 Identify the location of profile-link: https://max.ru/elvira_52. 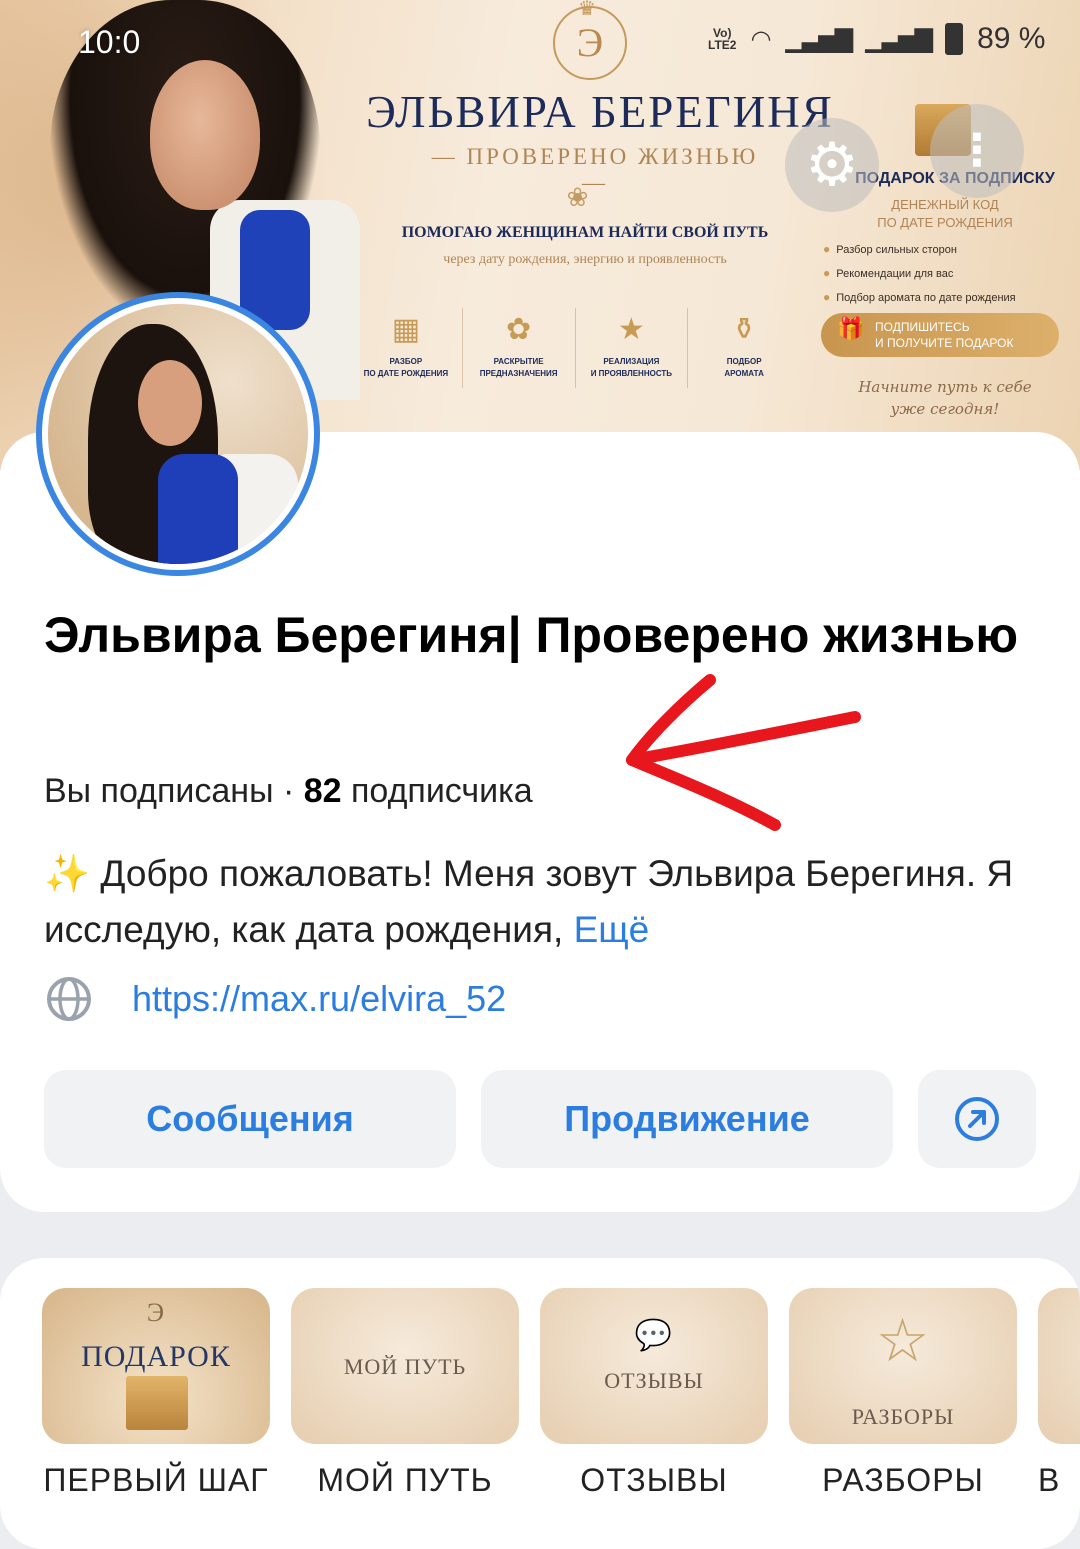
(319, 999).